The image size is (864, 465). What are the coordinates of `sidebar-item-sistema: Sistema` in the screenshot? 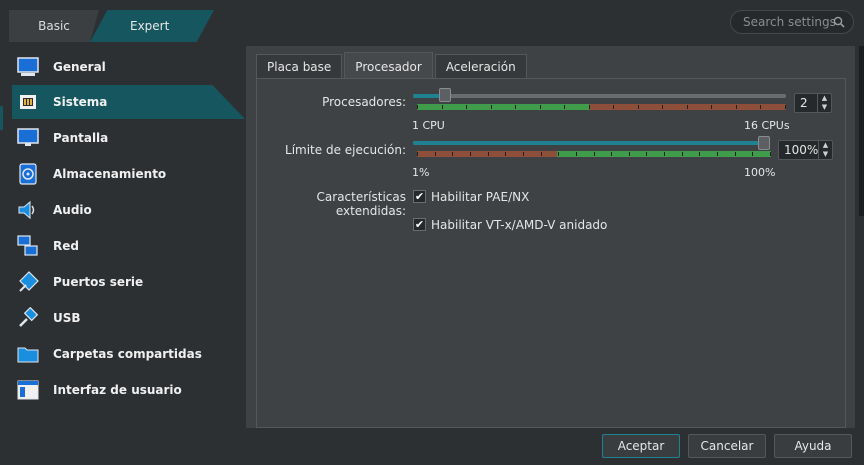 It's located at (128, 102).